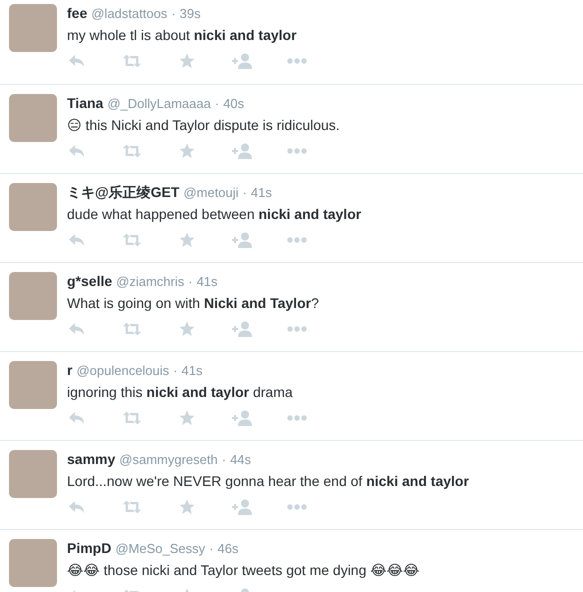  What do you see at coordinates (77, 13) in the screenshot?
I see `user-name: fee` at bounding box center [77, 13].